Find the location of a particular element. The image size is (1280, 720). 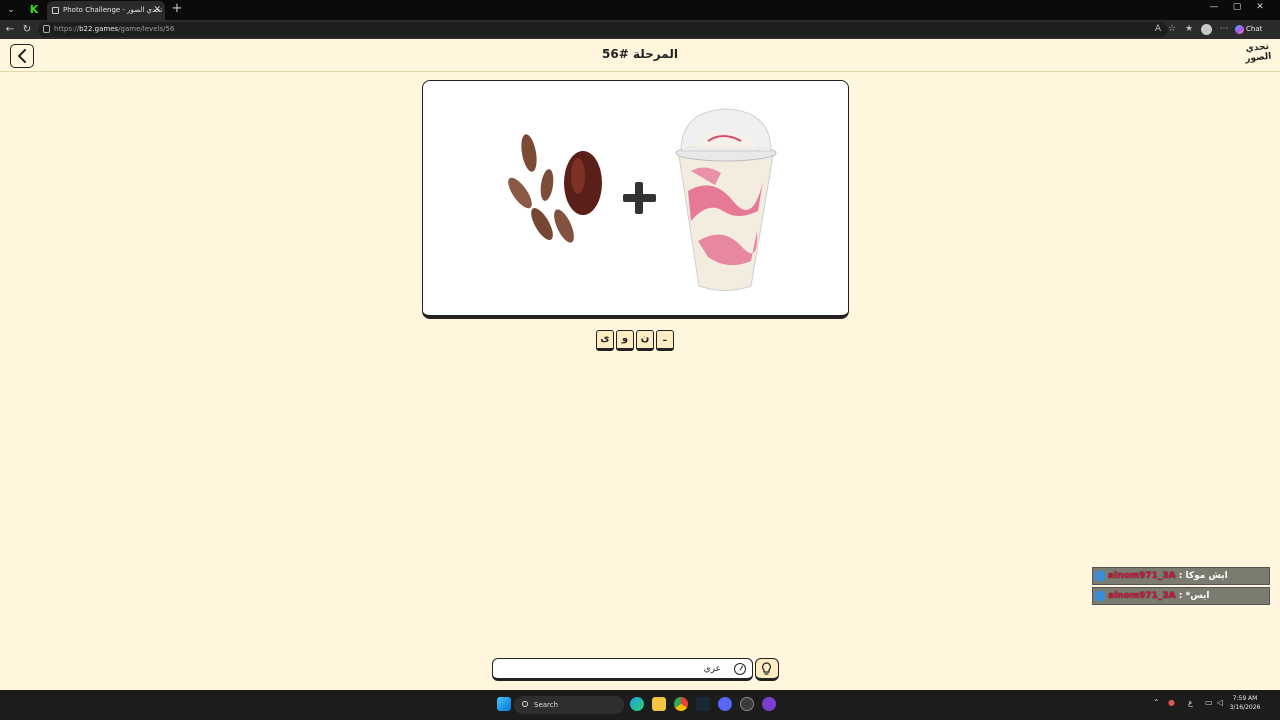

url-field: https://b22.games/game/levels/56 is located at coordinates (603, 29).